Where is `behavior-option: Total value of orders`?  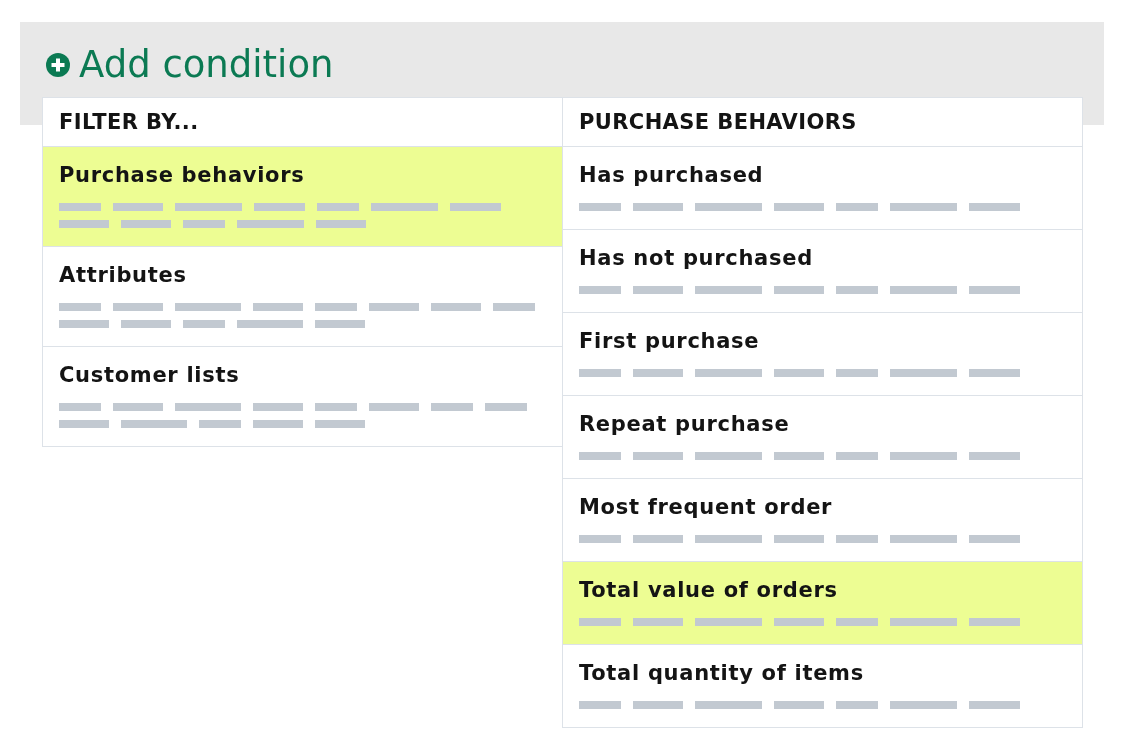
behavior-option: Total value of orders is located at coordinates (822, 603).